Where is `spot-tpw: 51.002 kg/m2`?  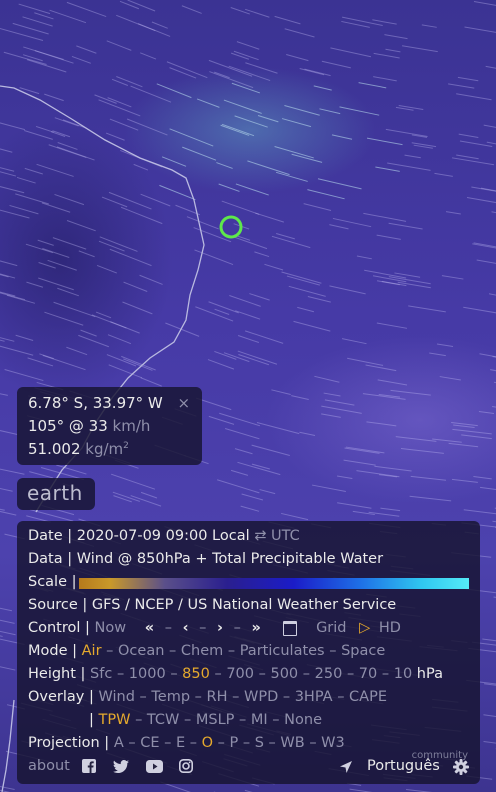
spot-tpw: 51.002 kg/m2 is located at coordinates (78, 449).